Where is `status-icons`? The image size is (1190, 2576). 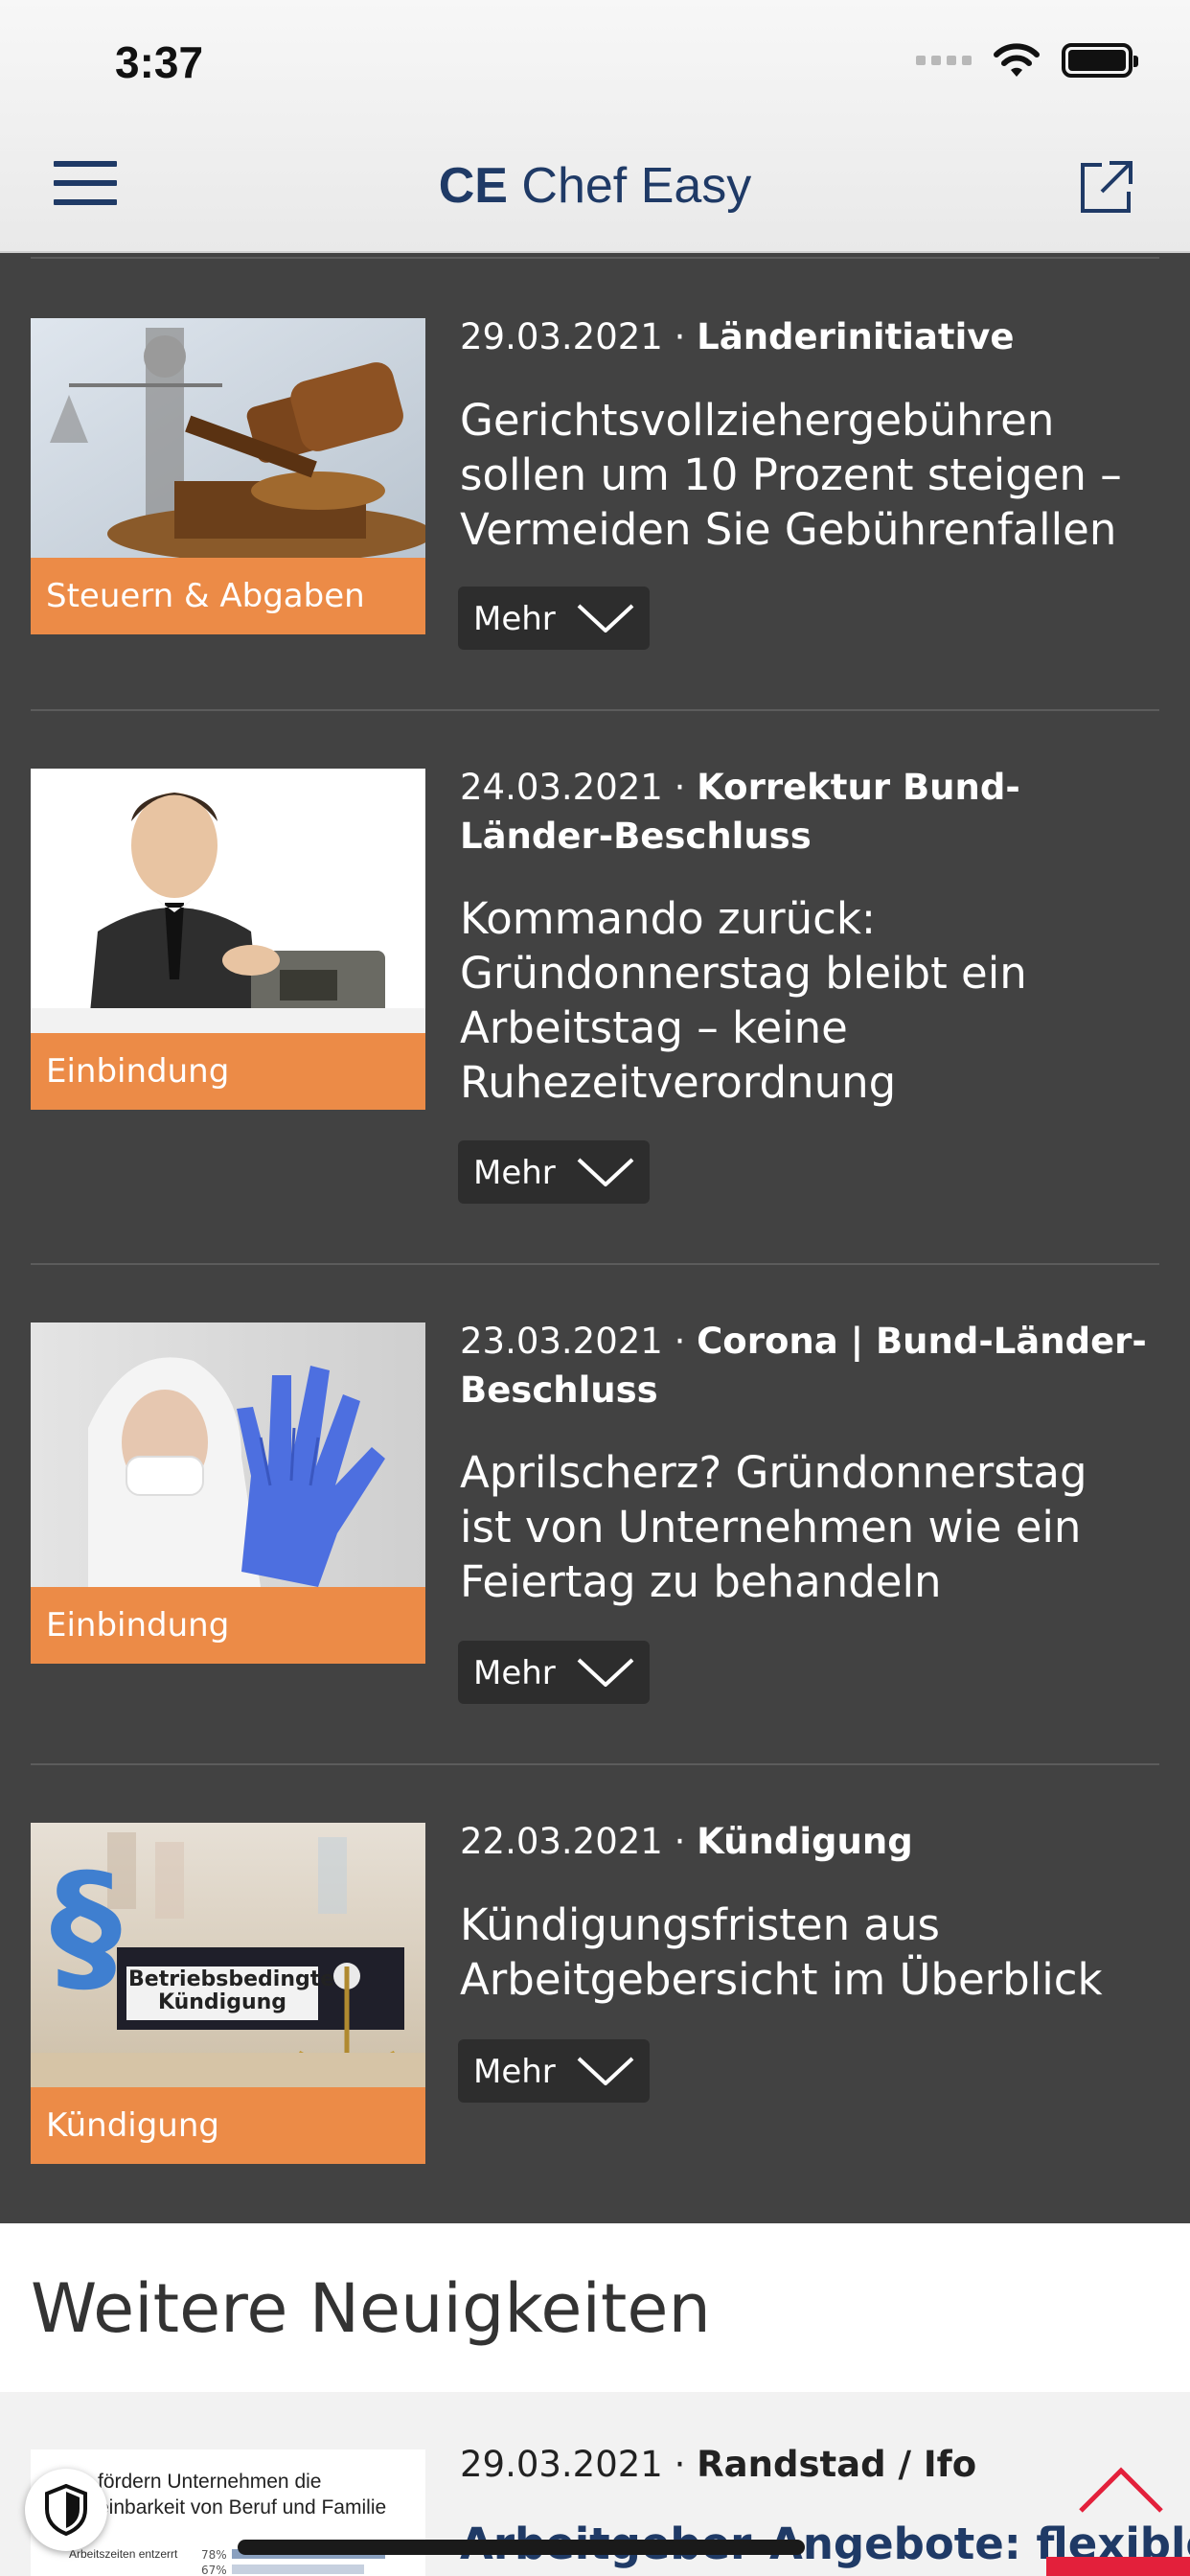
status-icons is located at coordinates (1027, 60).